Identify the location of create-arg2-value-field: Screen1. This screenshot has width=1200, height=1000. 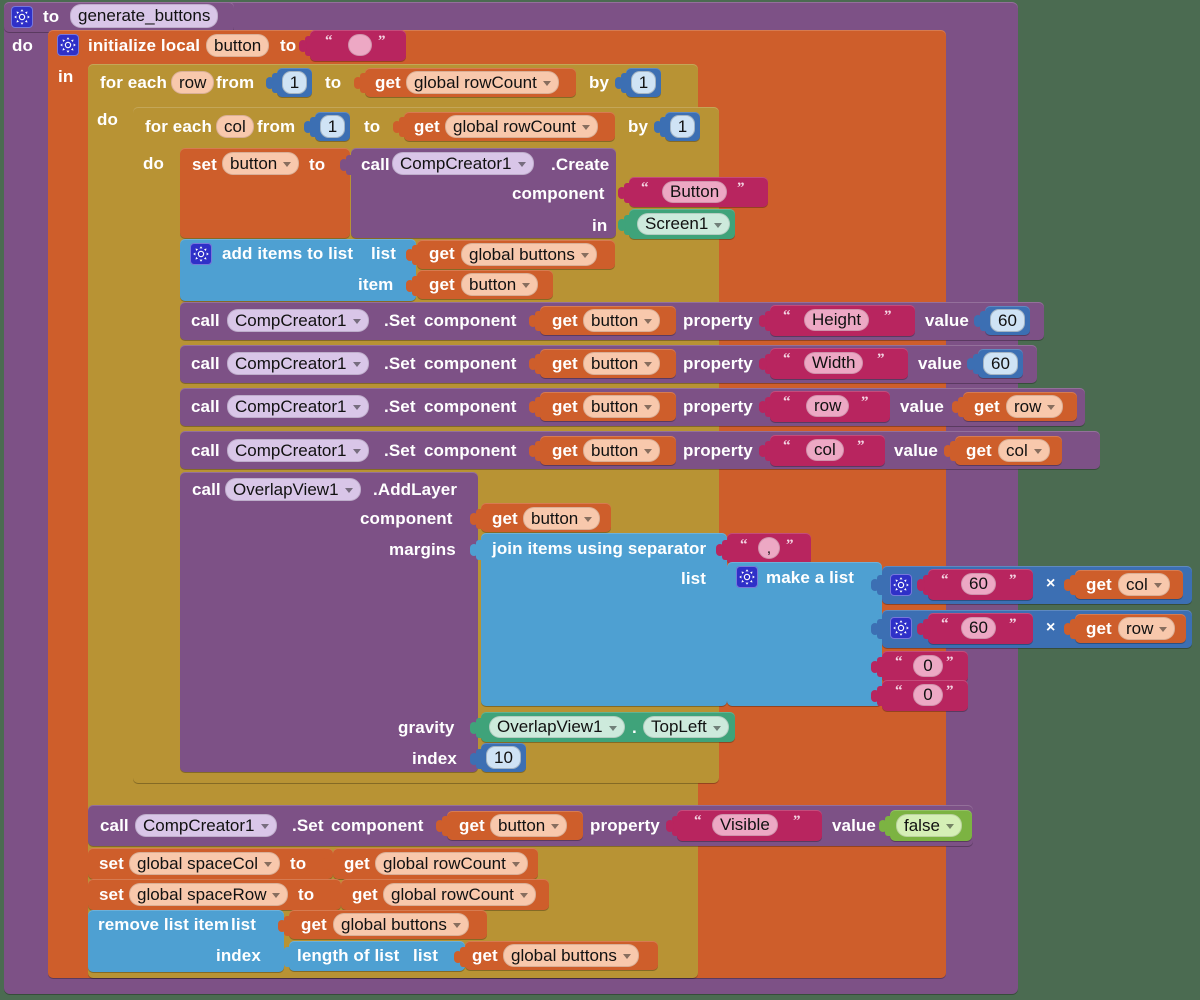
(684, 224).